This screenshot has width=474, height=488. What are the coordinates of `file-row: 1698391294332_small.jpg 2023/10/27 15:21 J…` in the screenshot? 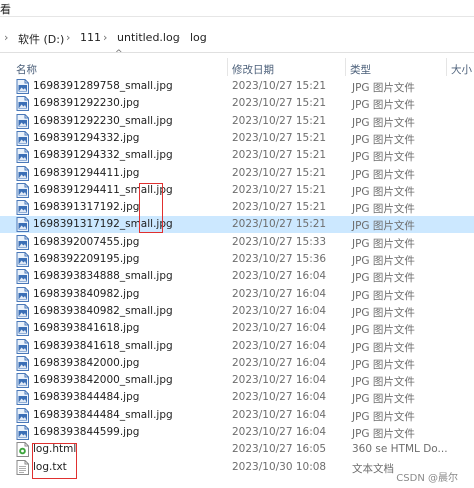 It's located at (237, 155).